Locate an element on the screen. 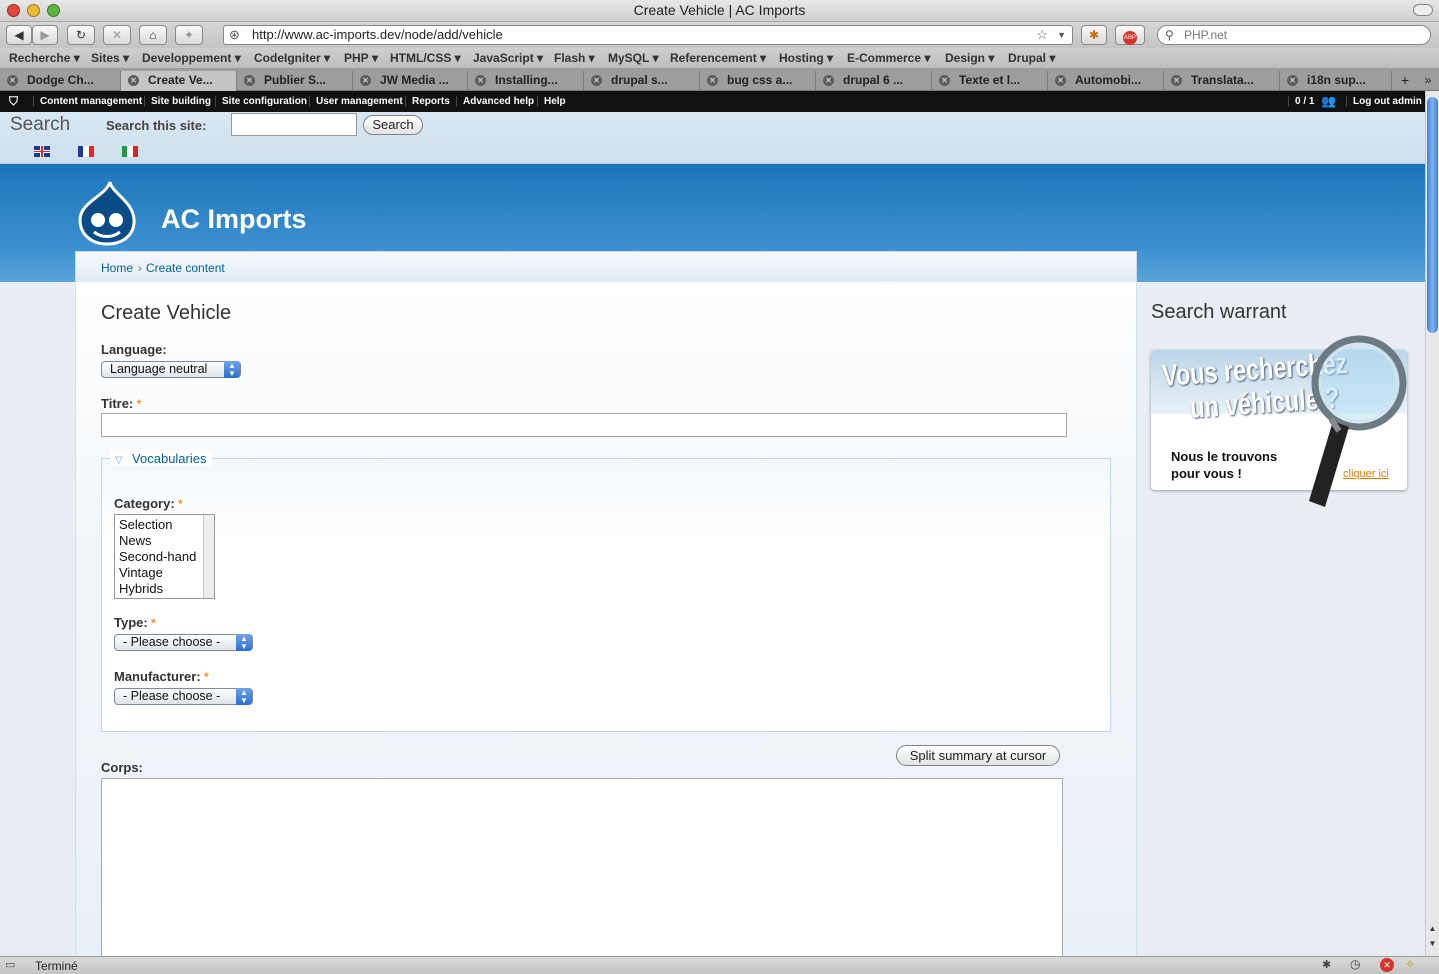 The image size is (1439, 974). admin-menu-item: Advanced help is located at coordinates (495, 101).